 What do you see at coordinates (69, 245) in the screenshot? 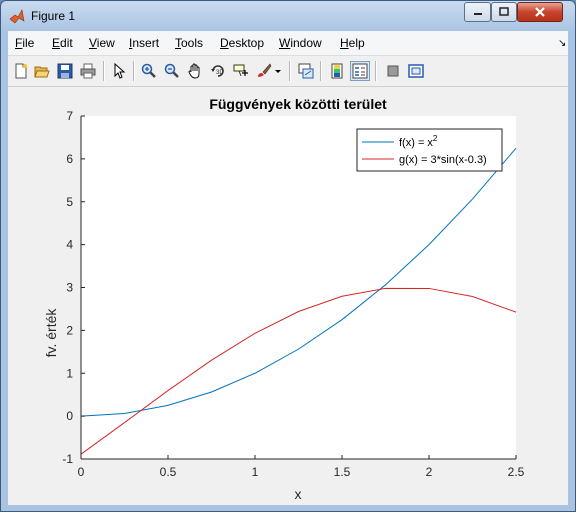
I see `y-tick-label: 4` at bounding box center [69, 245].